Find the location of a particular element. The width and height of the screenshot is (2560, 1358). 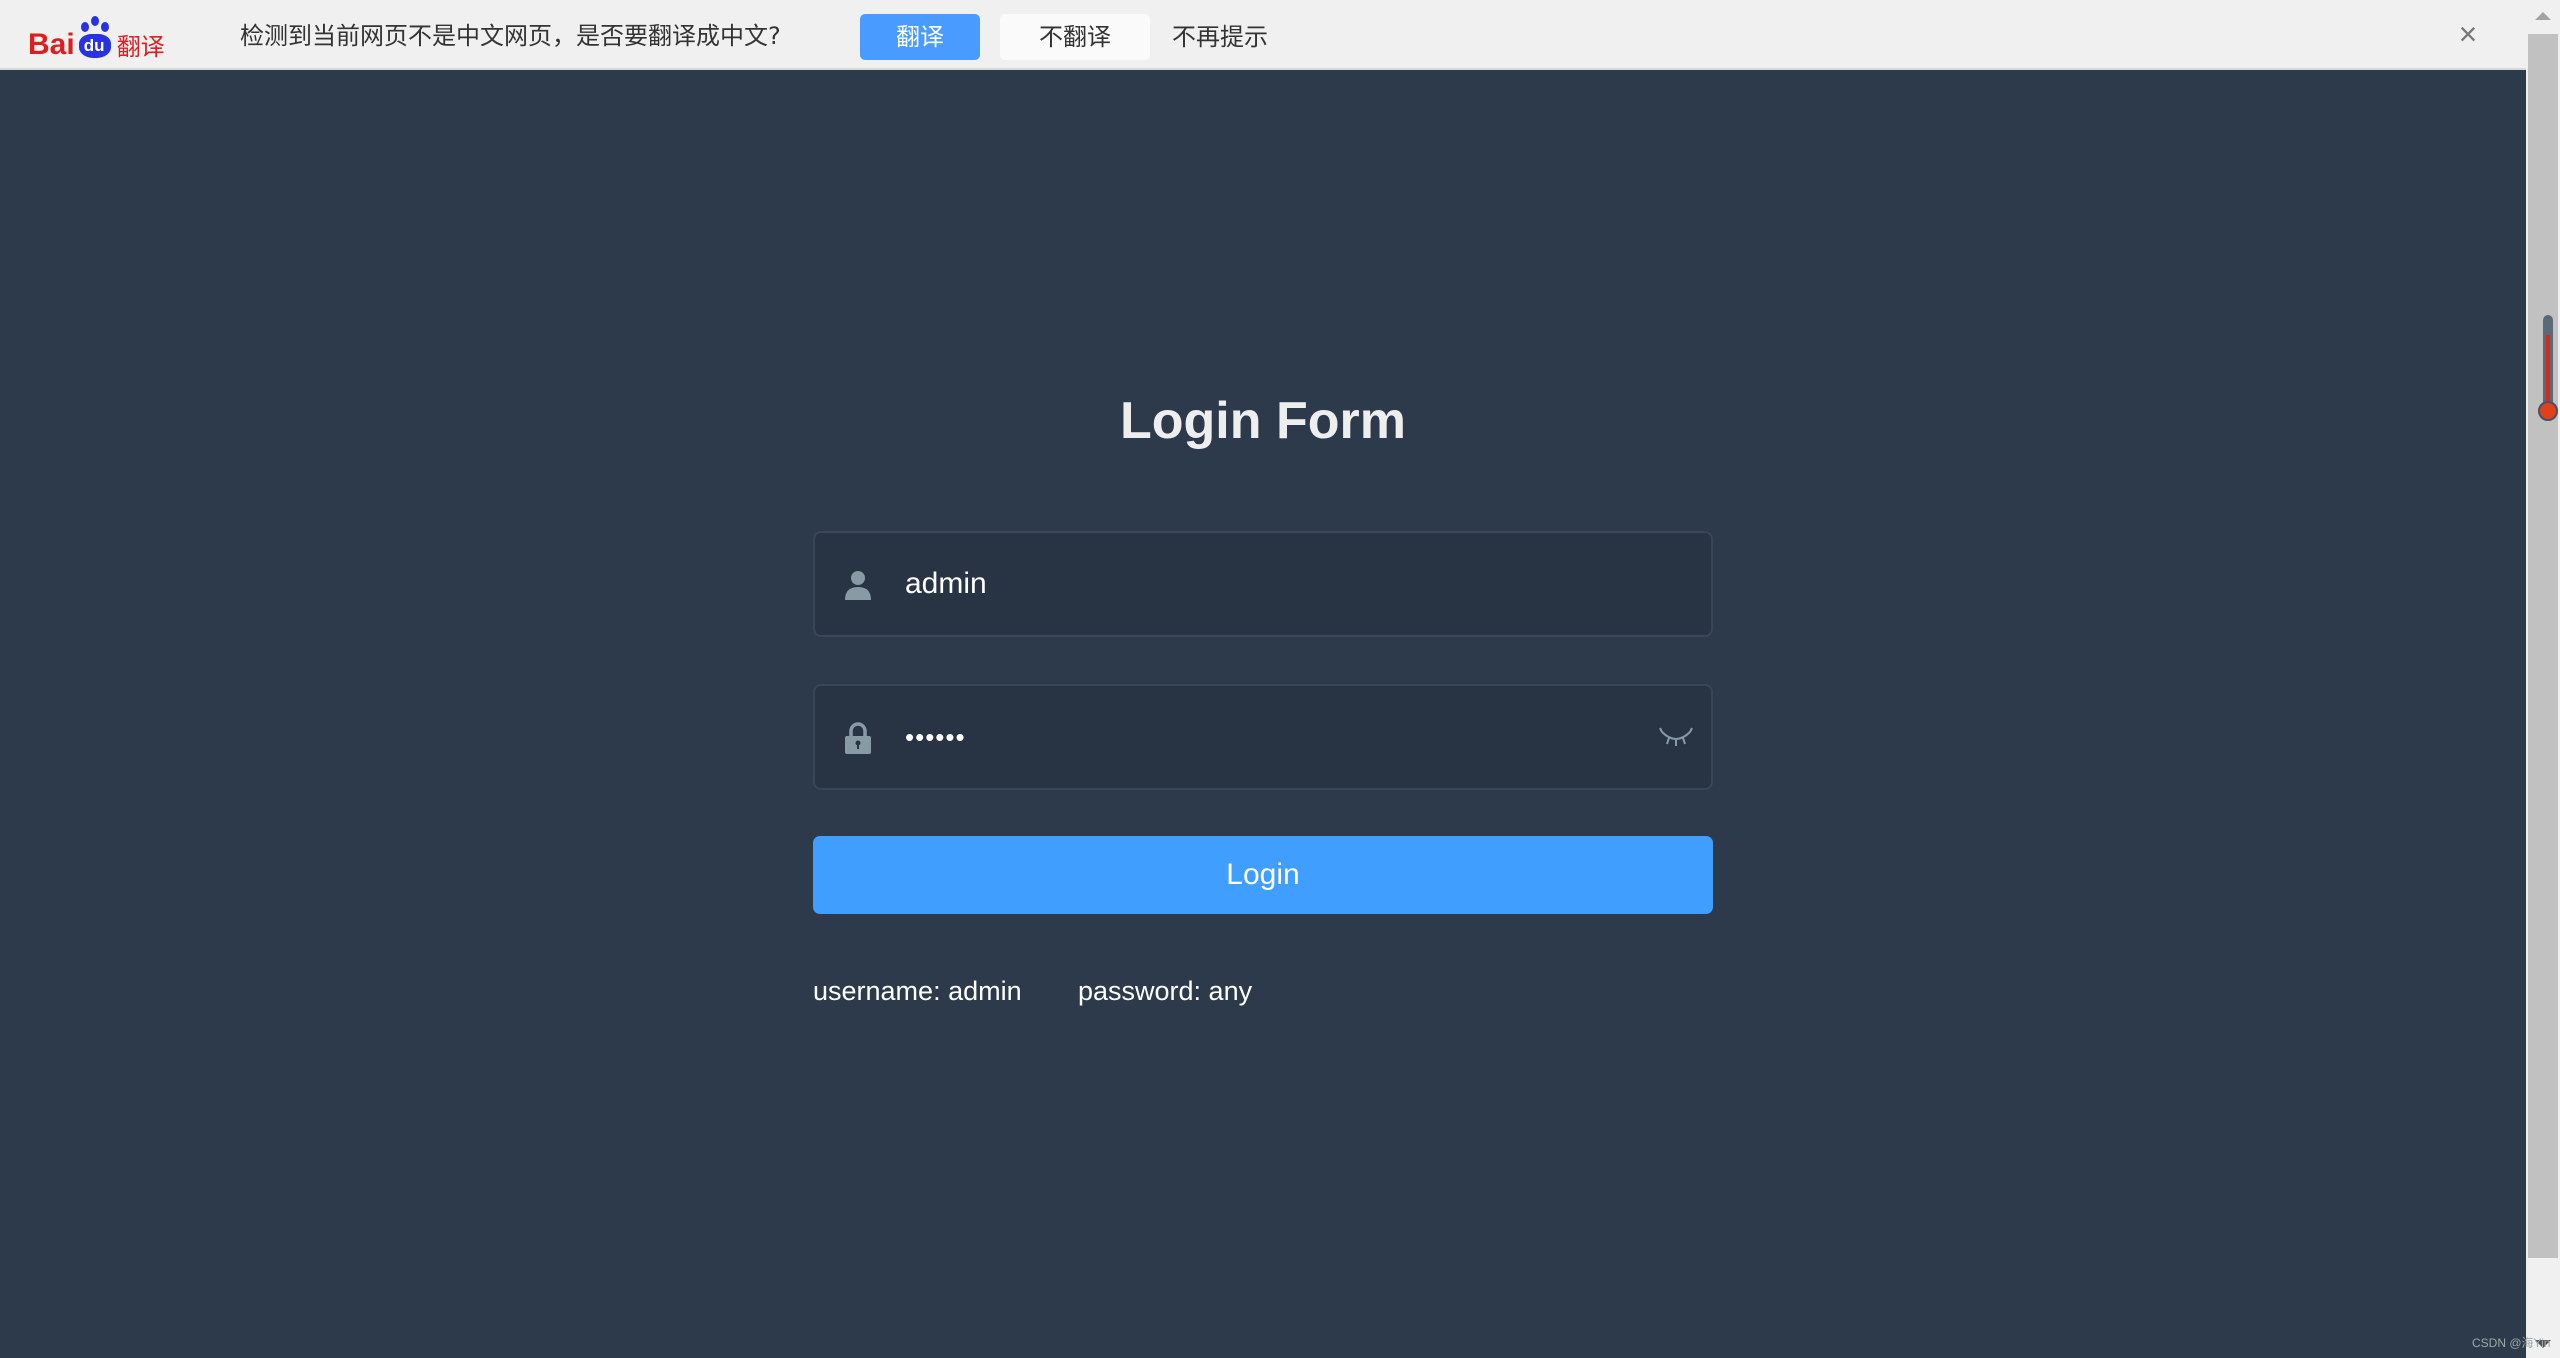

baidu-paw-icon: du is located at coordinates (95, 38).